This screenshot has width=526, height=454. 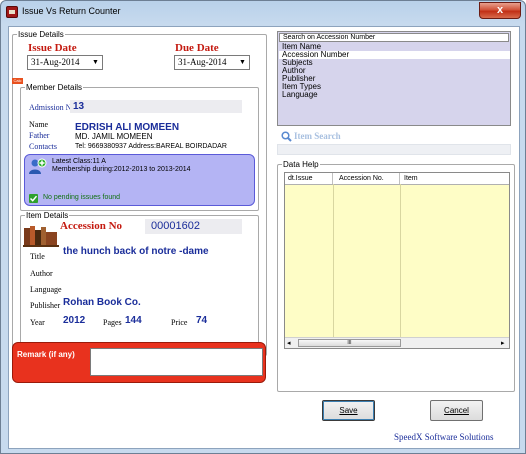 I want to click on remark-panel: Remark (if any), so click(x=139, y=362).